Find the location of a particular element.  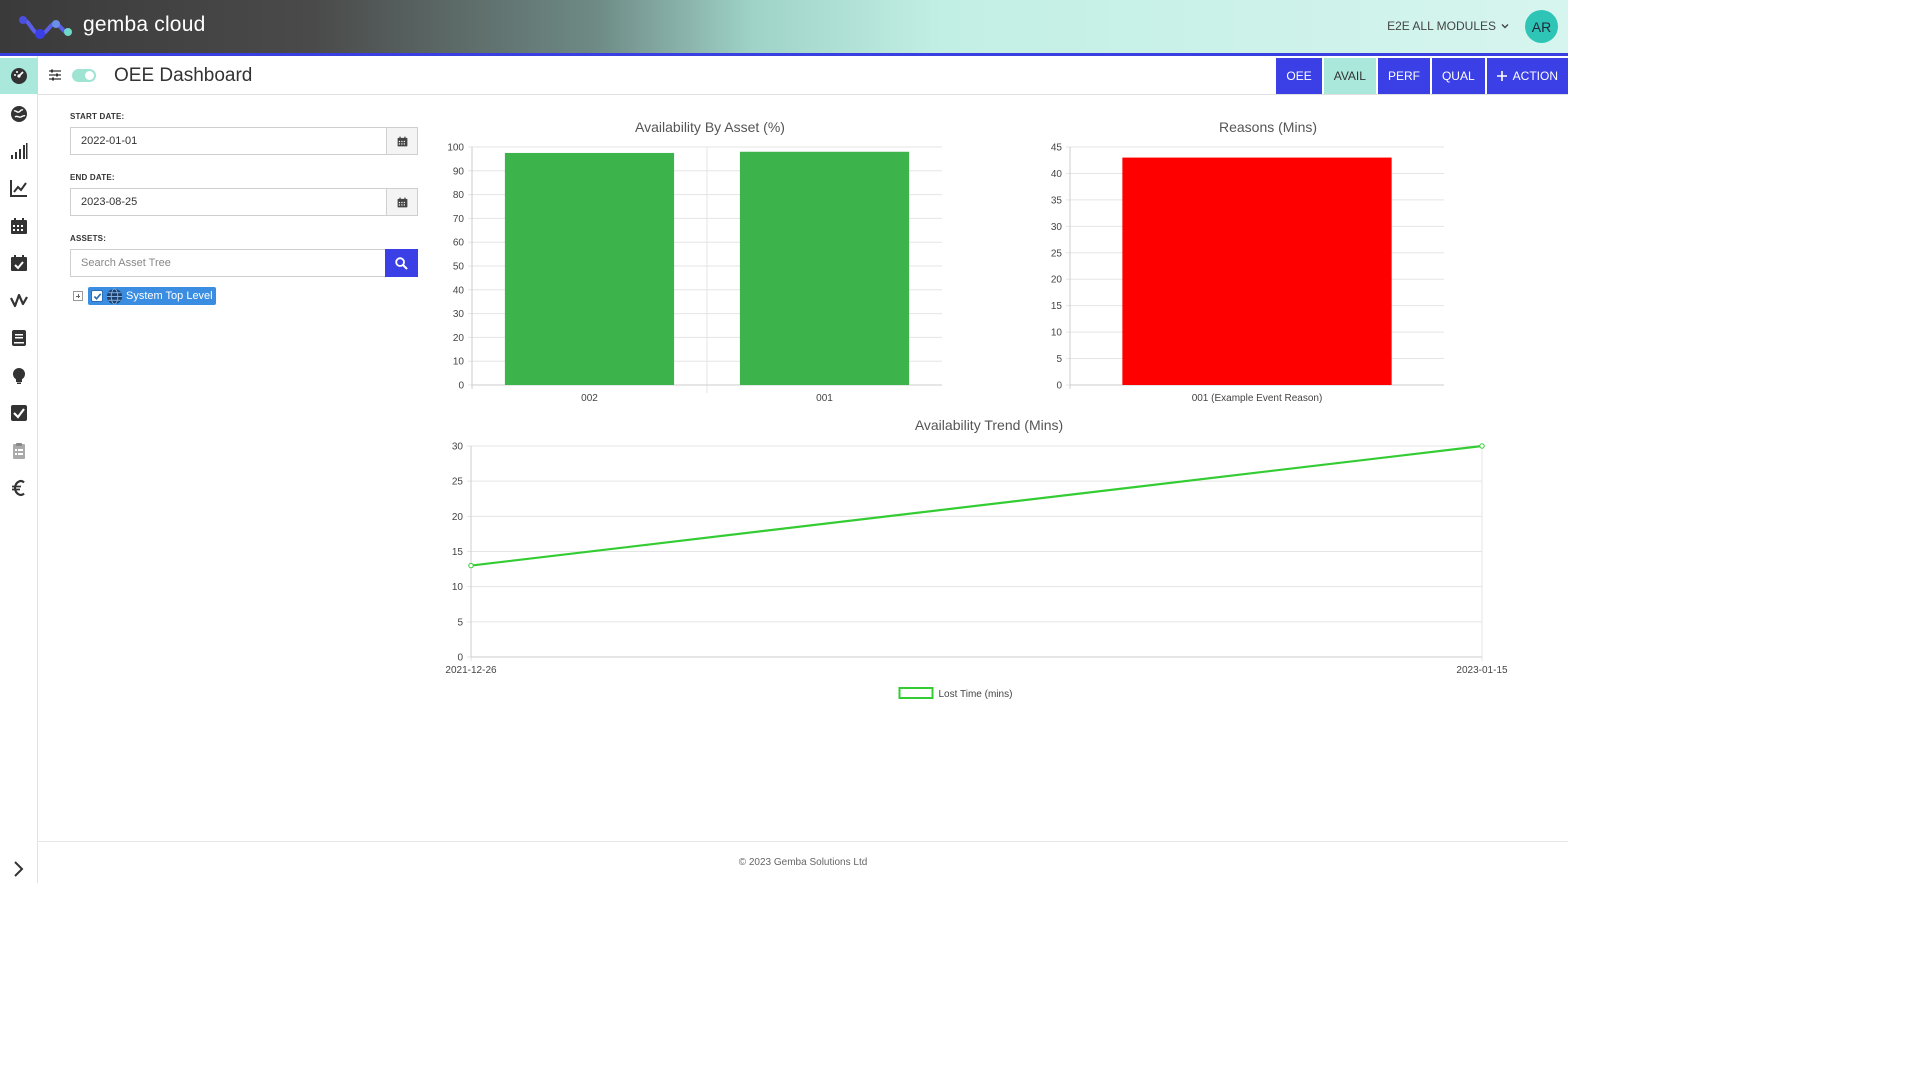

copyright-text: © 2023 Gemba Solutions Ltd is located at coordinates (803, 862).